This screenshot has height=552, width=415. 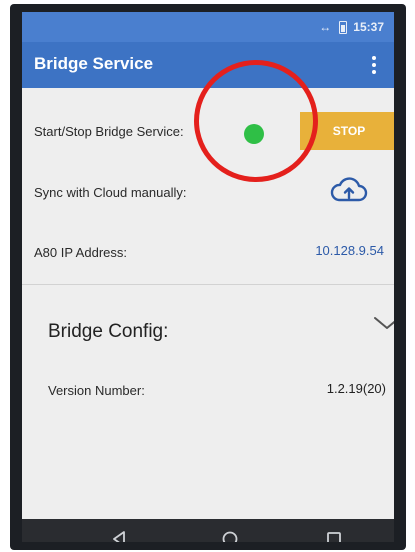 I want to click on version-number-label: Version Number:, so click(x=96, y=390).